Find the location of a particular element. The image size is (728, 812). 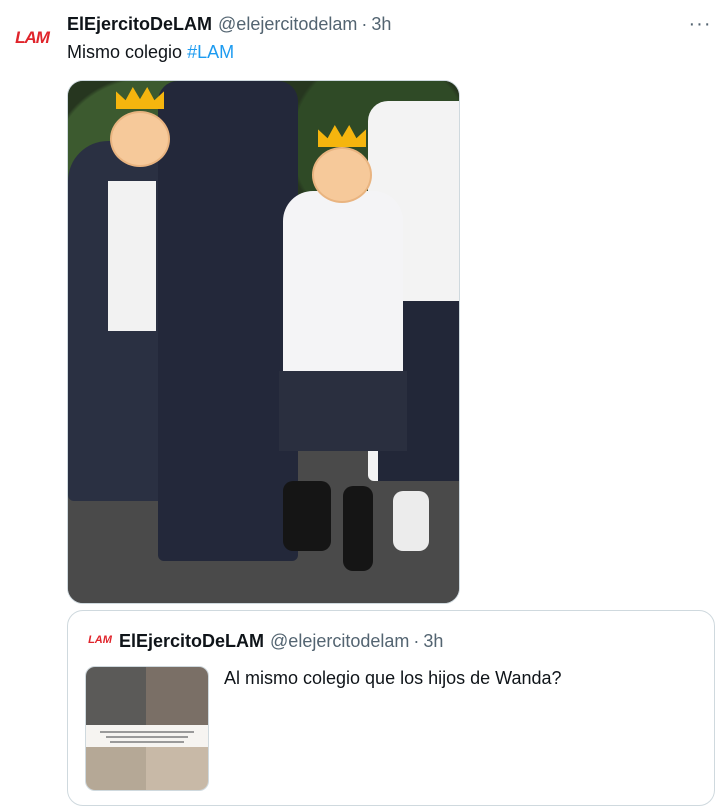

photo-child-tall is located at coordinates (228, 321).